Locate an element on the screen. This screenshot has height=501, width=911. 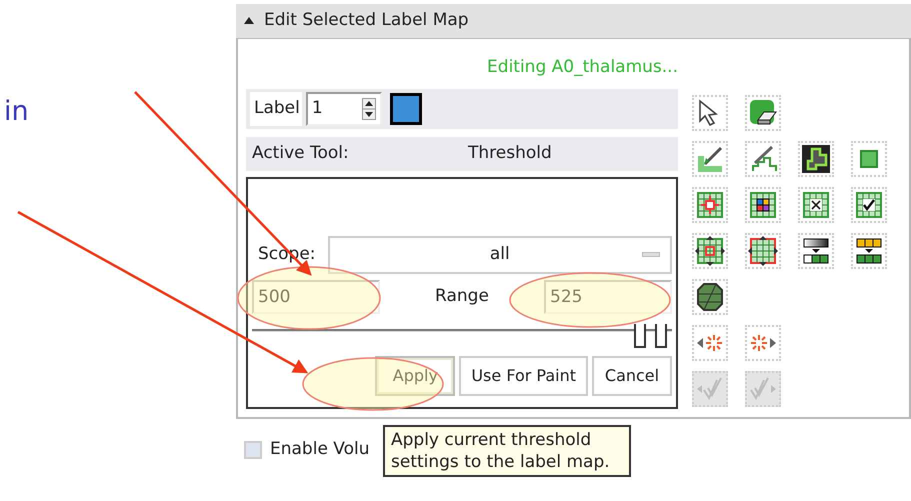
spin-arrows-icon is located at coordinates (369, 109).